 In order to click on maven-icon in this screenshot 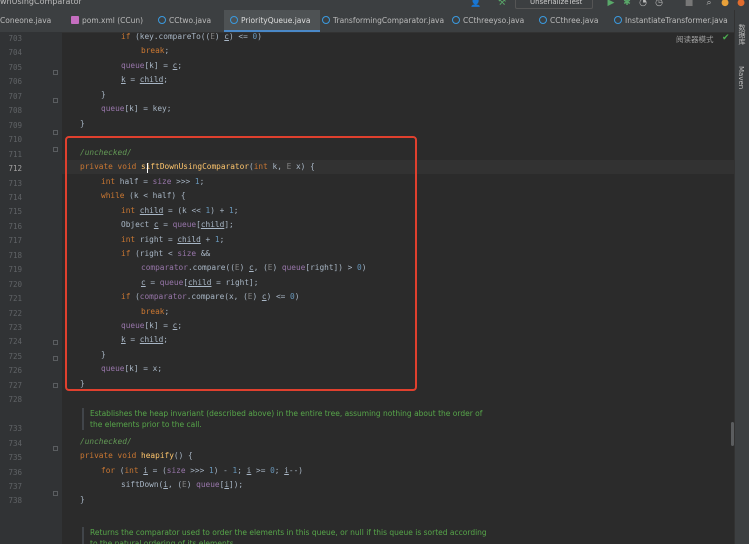, I will do `click(75, 20)`.